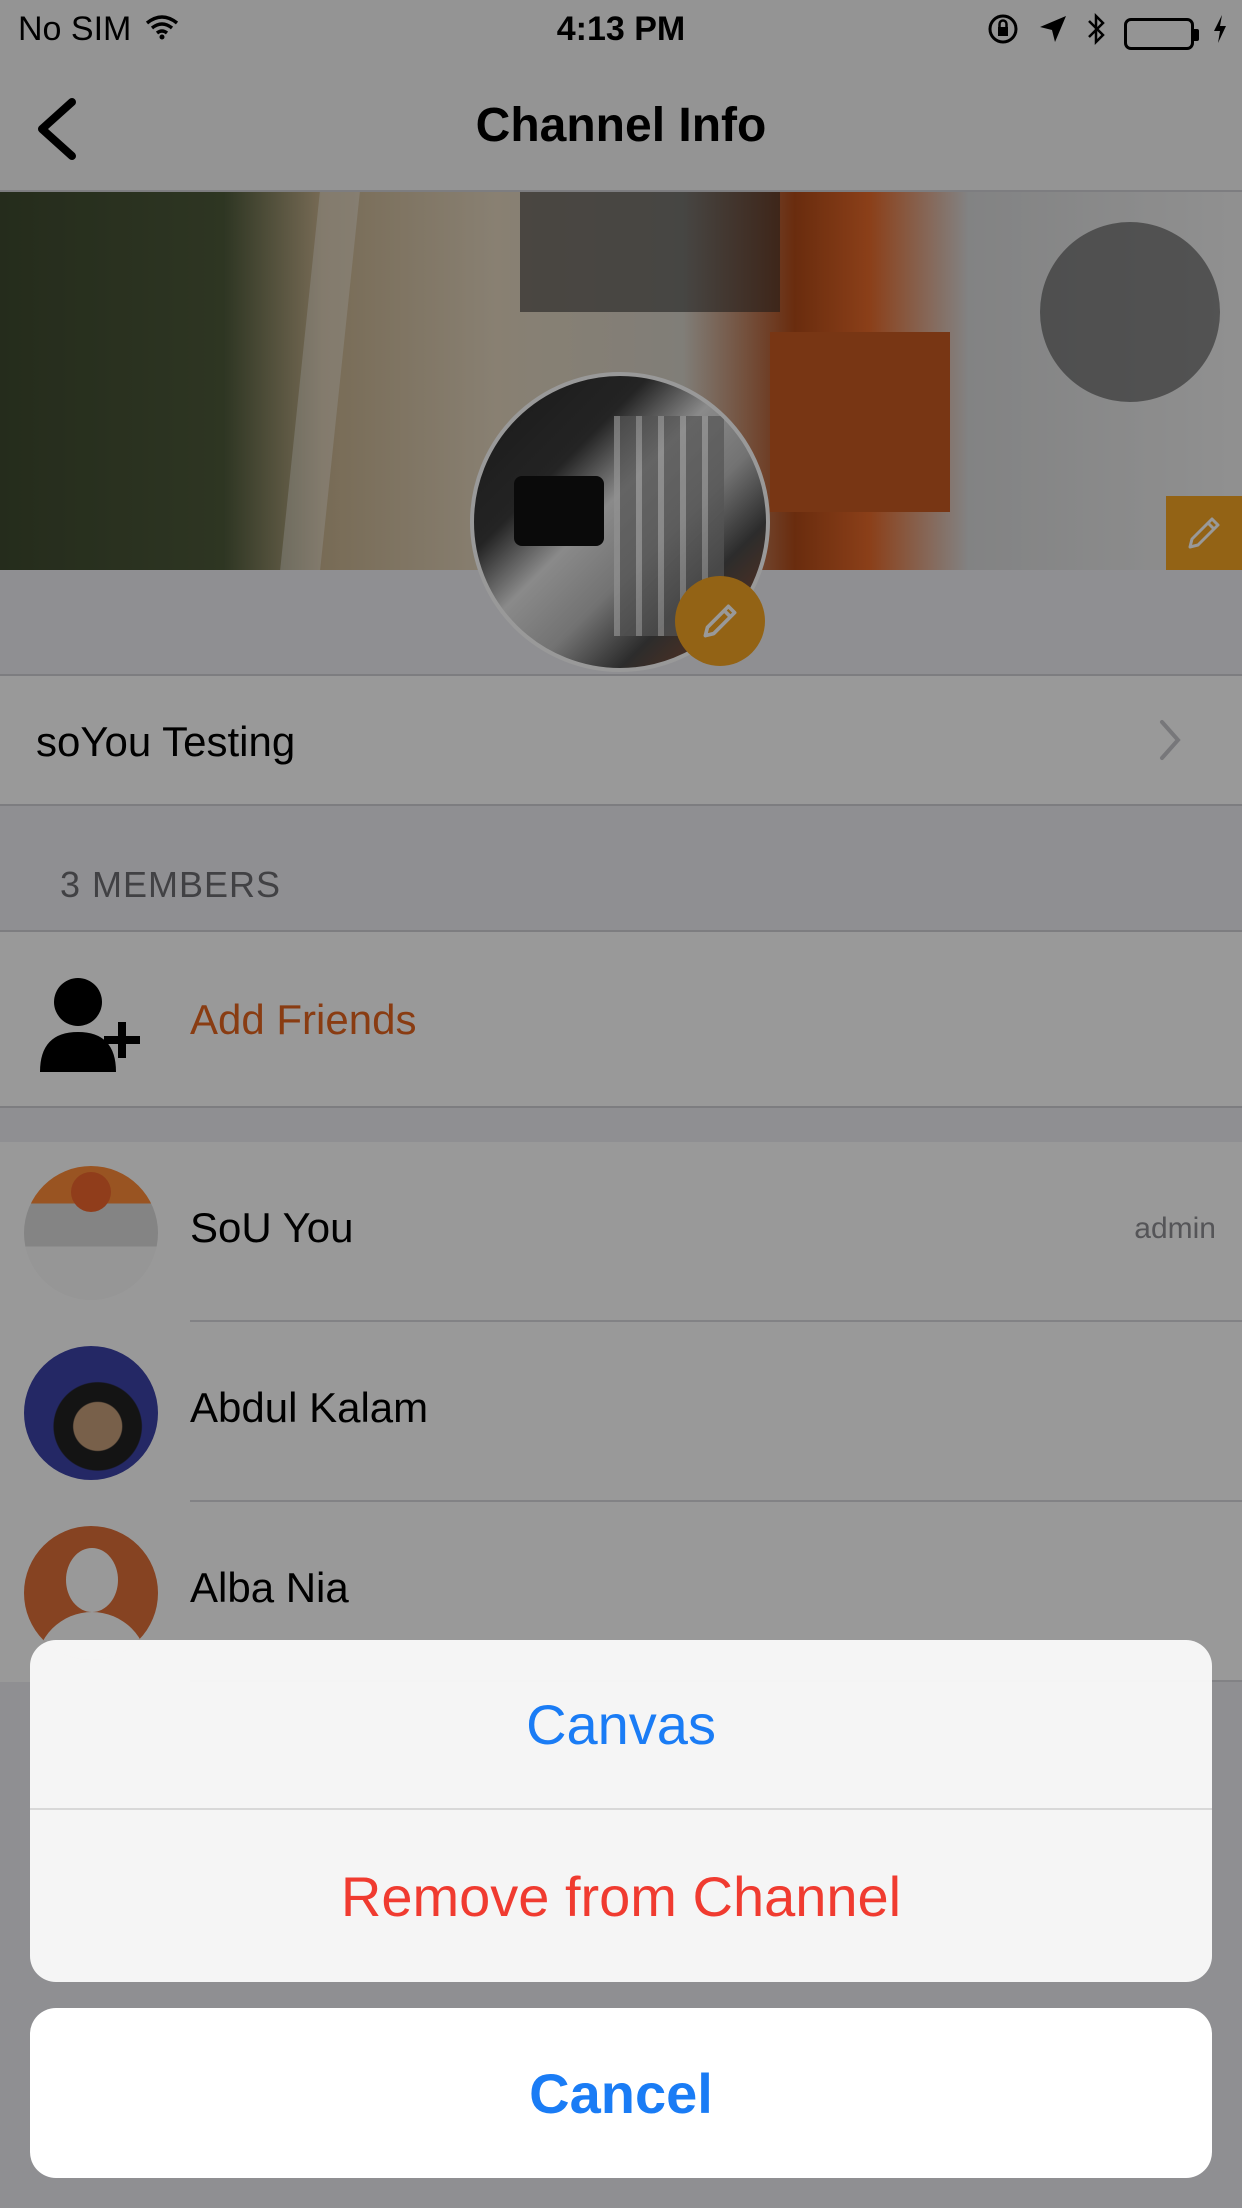 This screenshot has height=2208, width=1242. What do you see at coordinates (621, 2093) in the screenshot?
I see `cancel-button: Cancel` at bounding box center [621, 2093].